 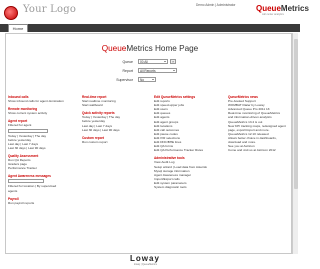 What do you see at coordinates (145, 258) in the screenshot?
I see `footer-logo: Loway` at bounding box center [145, 258].